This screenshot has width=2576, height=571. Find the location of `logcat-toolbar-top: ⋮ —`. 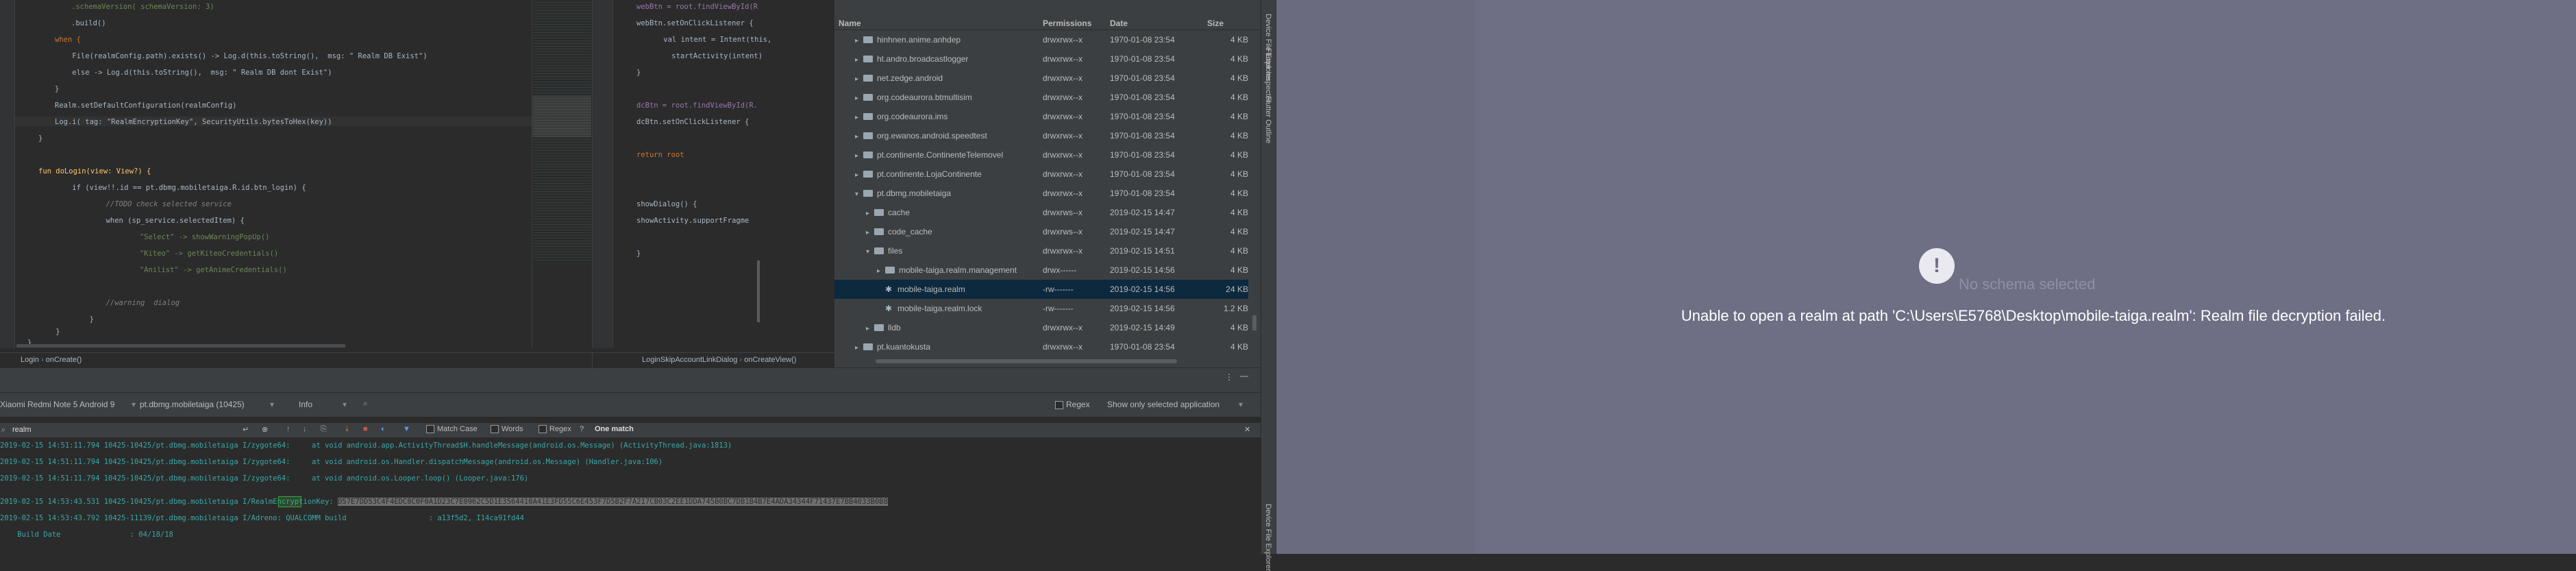

logcat-toolbar-top: ⋮ — is located at coordinates (630, 379).